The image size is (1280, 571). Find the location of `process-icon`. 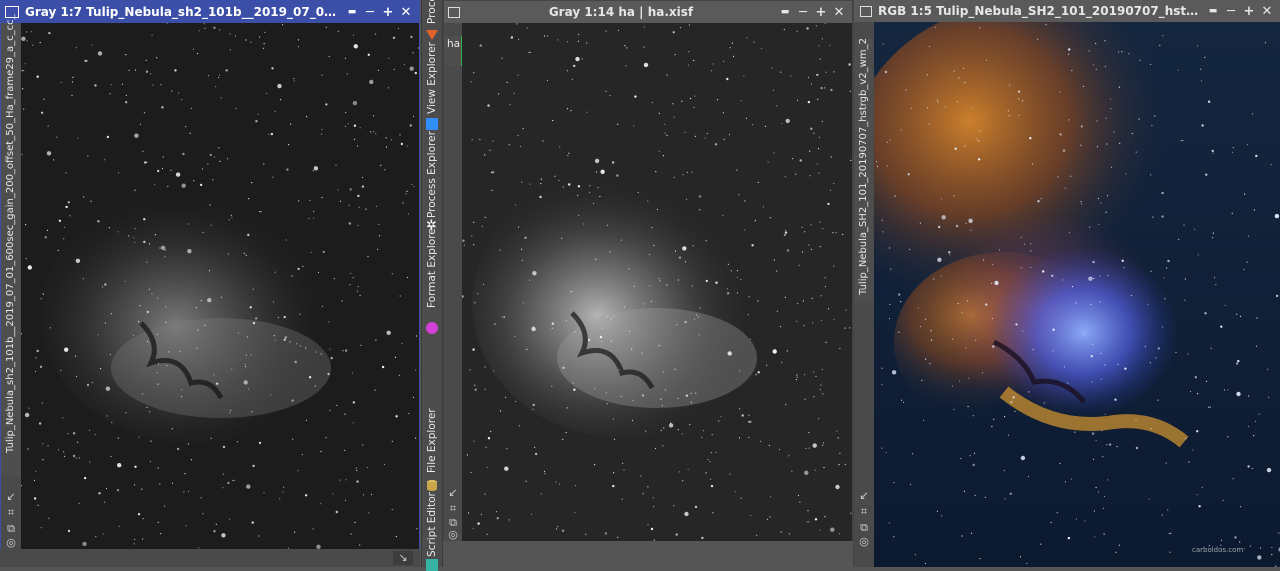

process-icon is located at coordinates (432, 33).